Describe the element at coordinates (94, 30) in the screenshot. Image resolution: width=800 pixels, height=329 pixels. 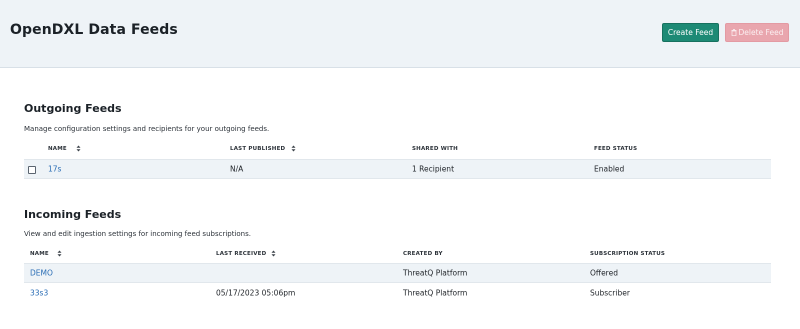
I see `page-title: OpenDXL Data Feeds` at that location.